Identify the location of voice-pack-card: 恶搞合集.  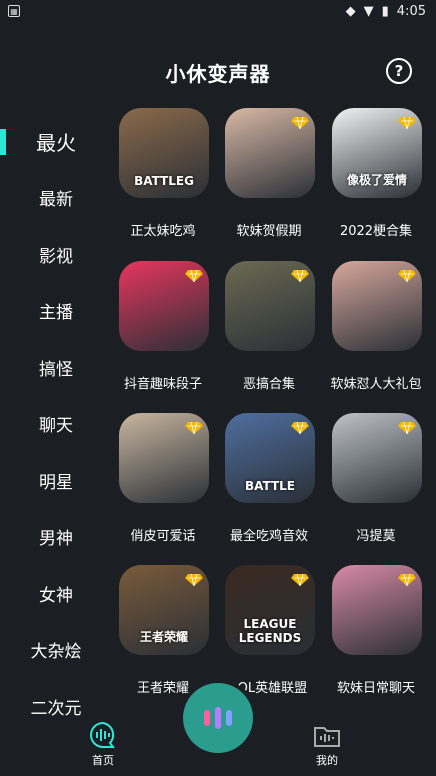
(269, 326).